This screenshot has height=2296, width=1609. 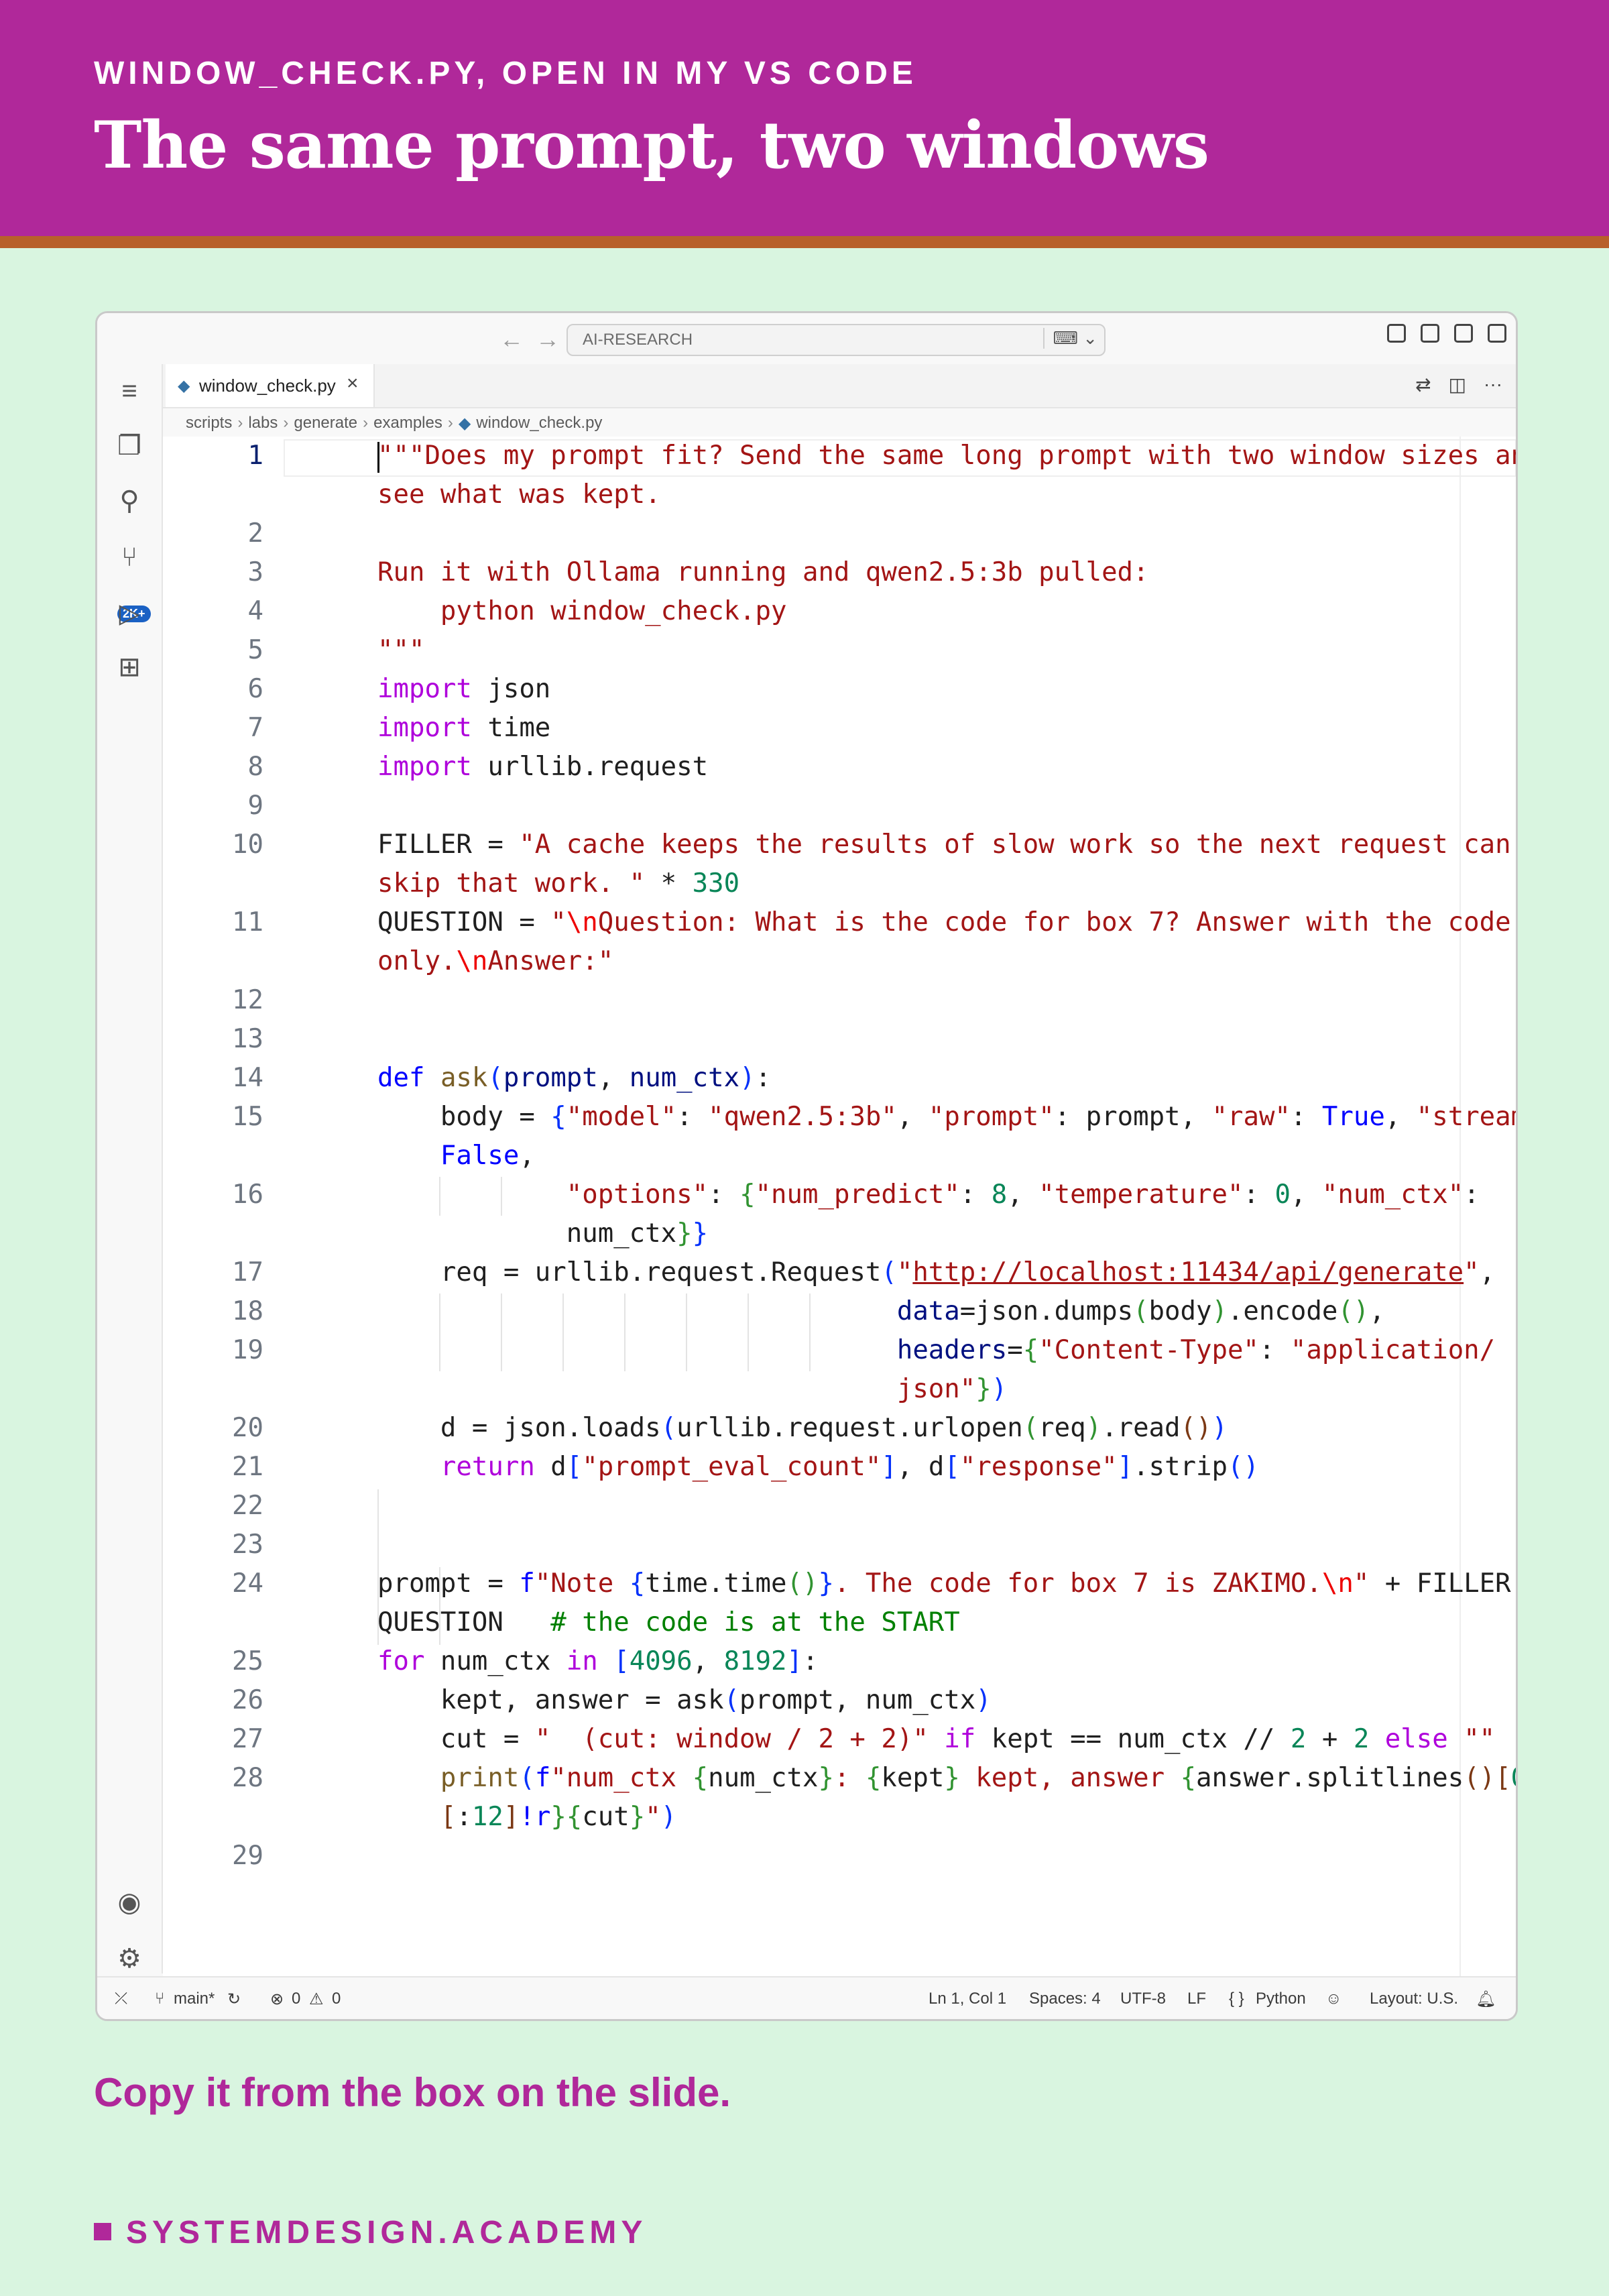 I want to click on tab-strip: ◆ window_check.py × ⇄ ◫ ···, so click(x=839, y=386).